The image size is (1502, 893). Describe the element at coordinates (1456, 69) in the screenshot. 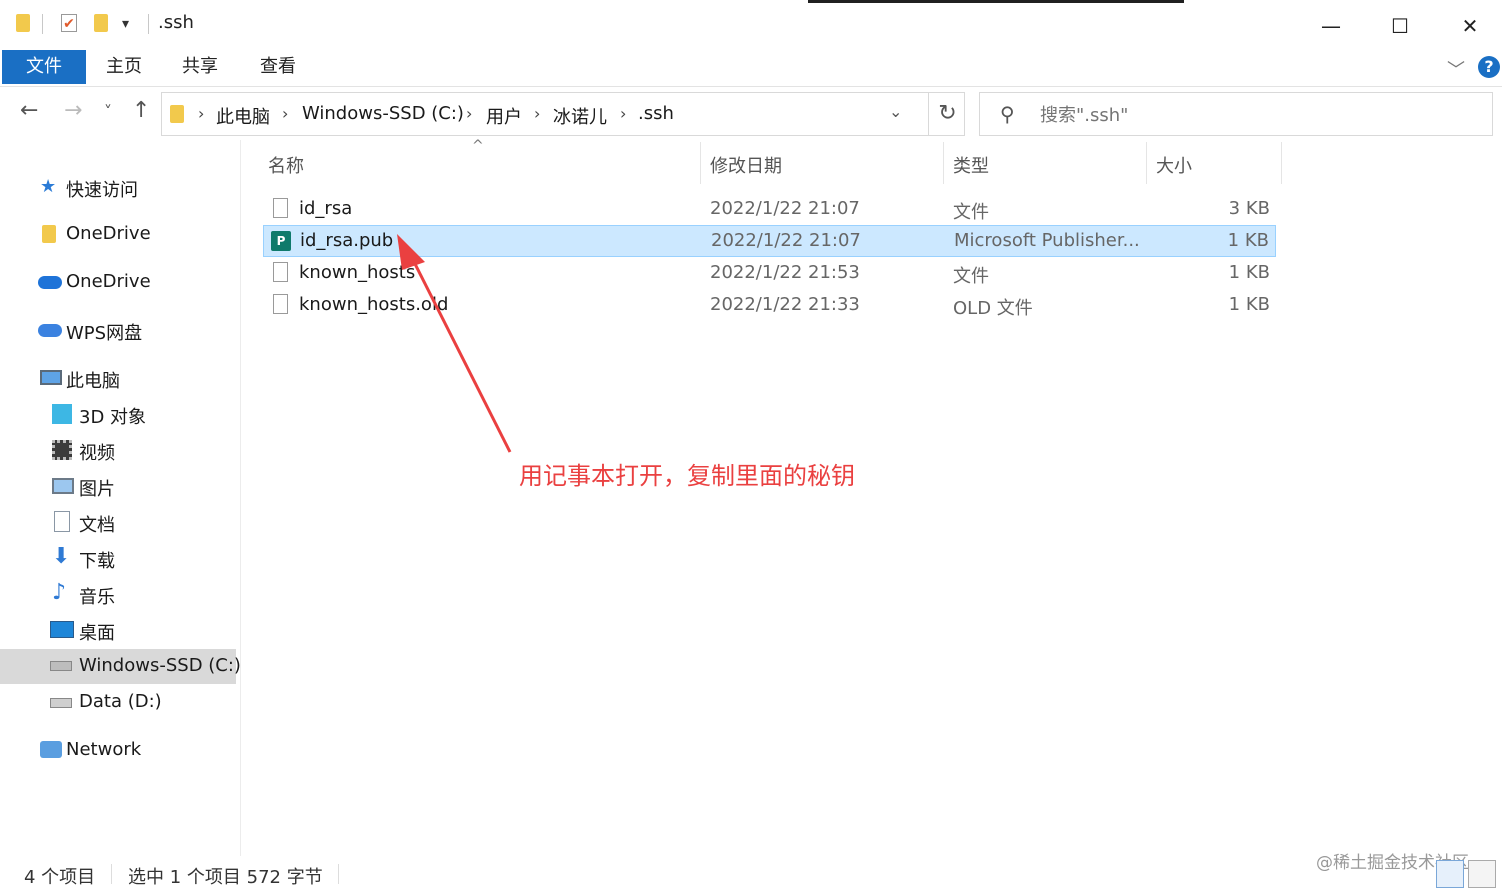

I see `expand-ribbon-icon: ﹀` at that location.